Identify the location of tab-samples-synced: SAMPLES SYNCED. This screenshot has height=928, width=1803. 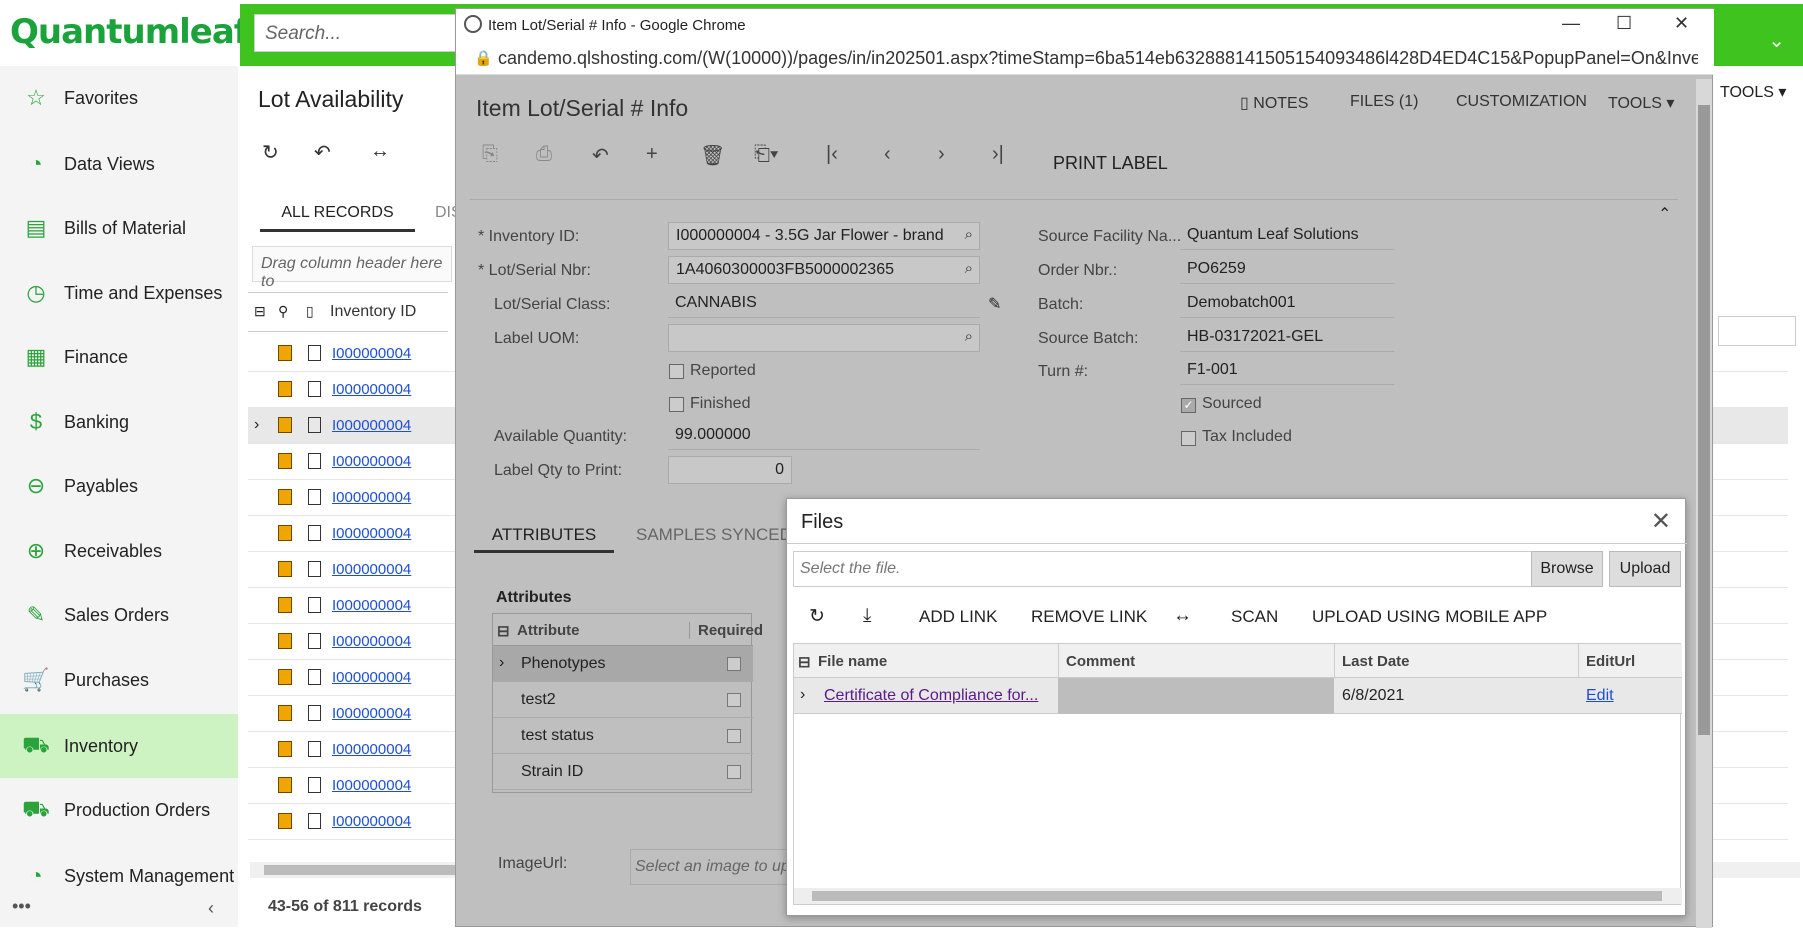
(714, 535).